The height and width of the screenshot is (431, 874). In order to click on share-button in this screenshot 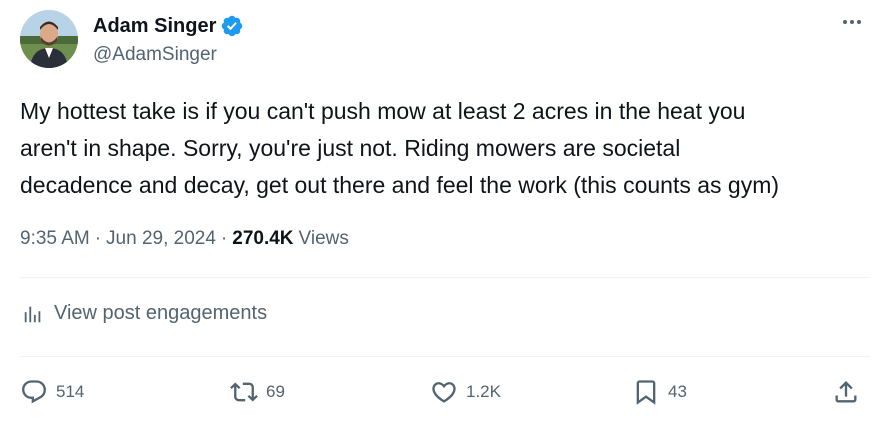, I will do `click(846, 392)`.